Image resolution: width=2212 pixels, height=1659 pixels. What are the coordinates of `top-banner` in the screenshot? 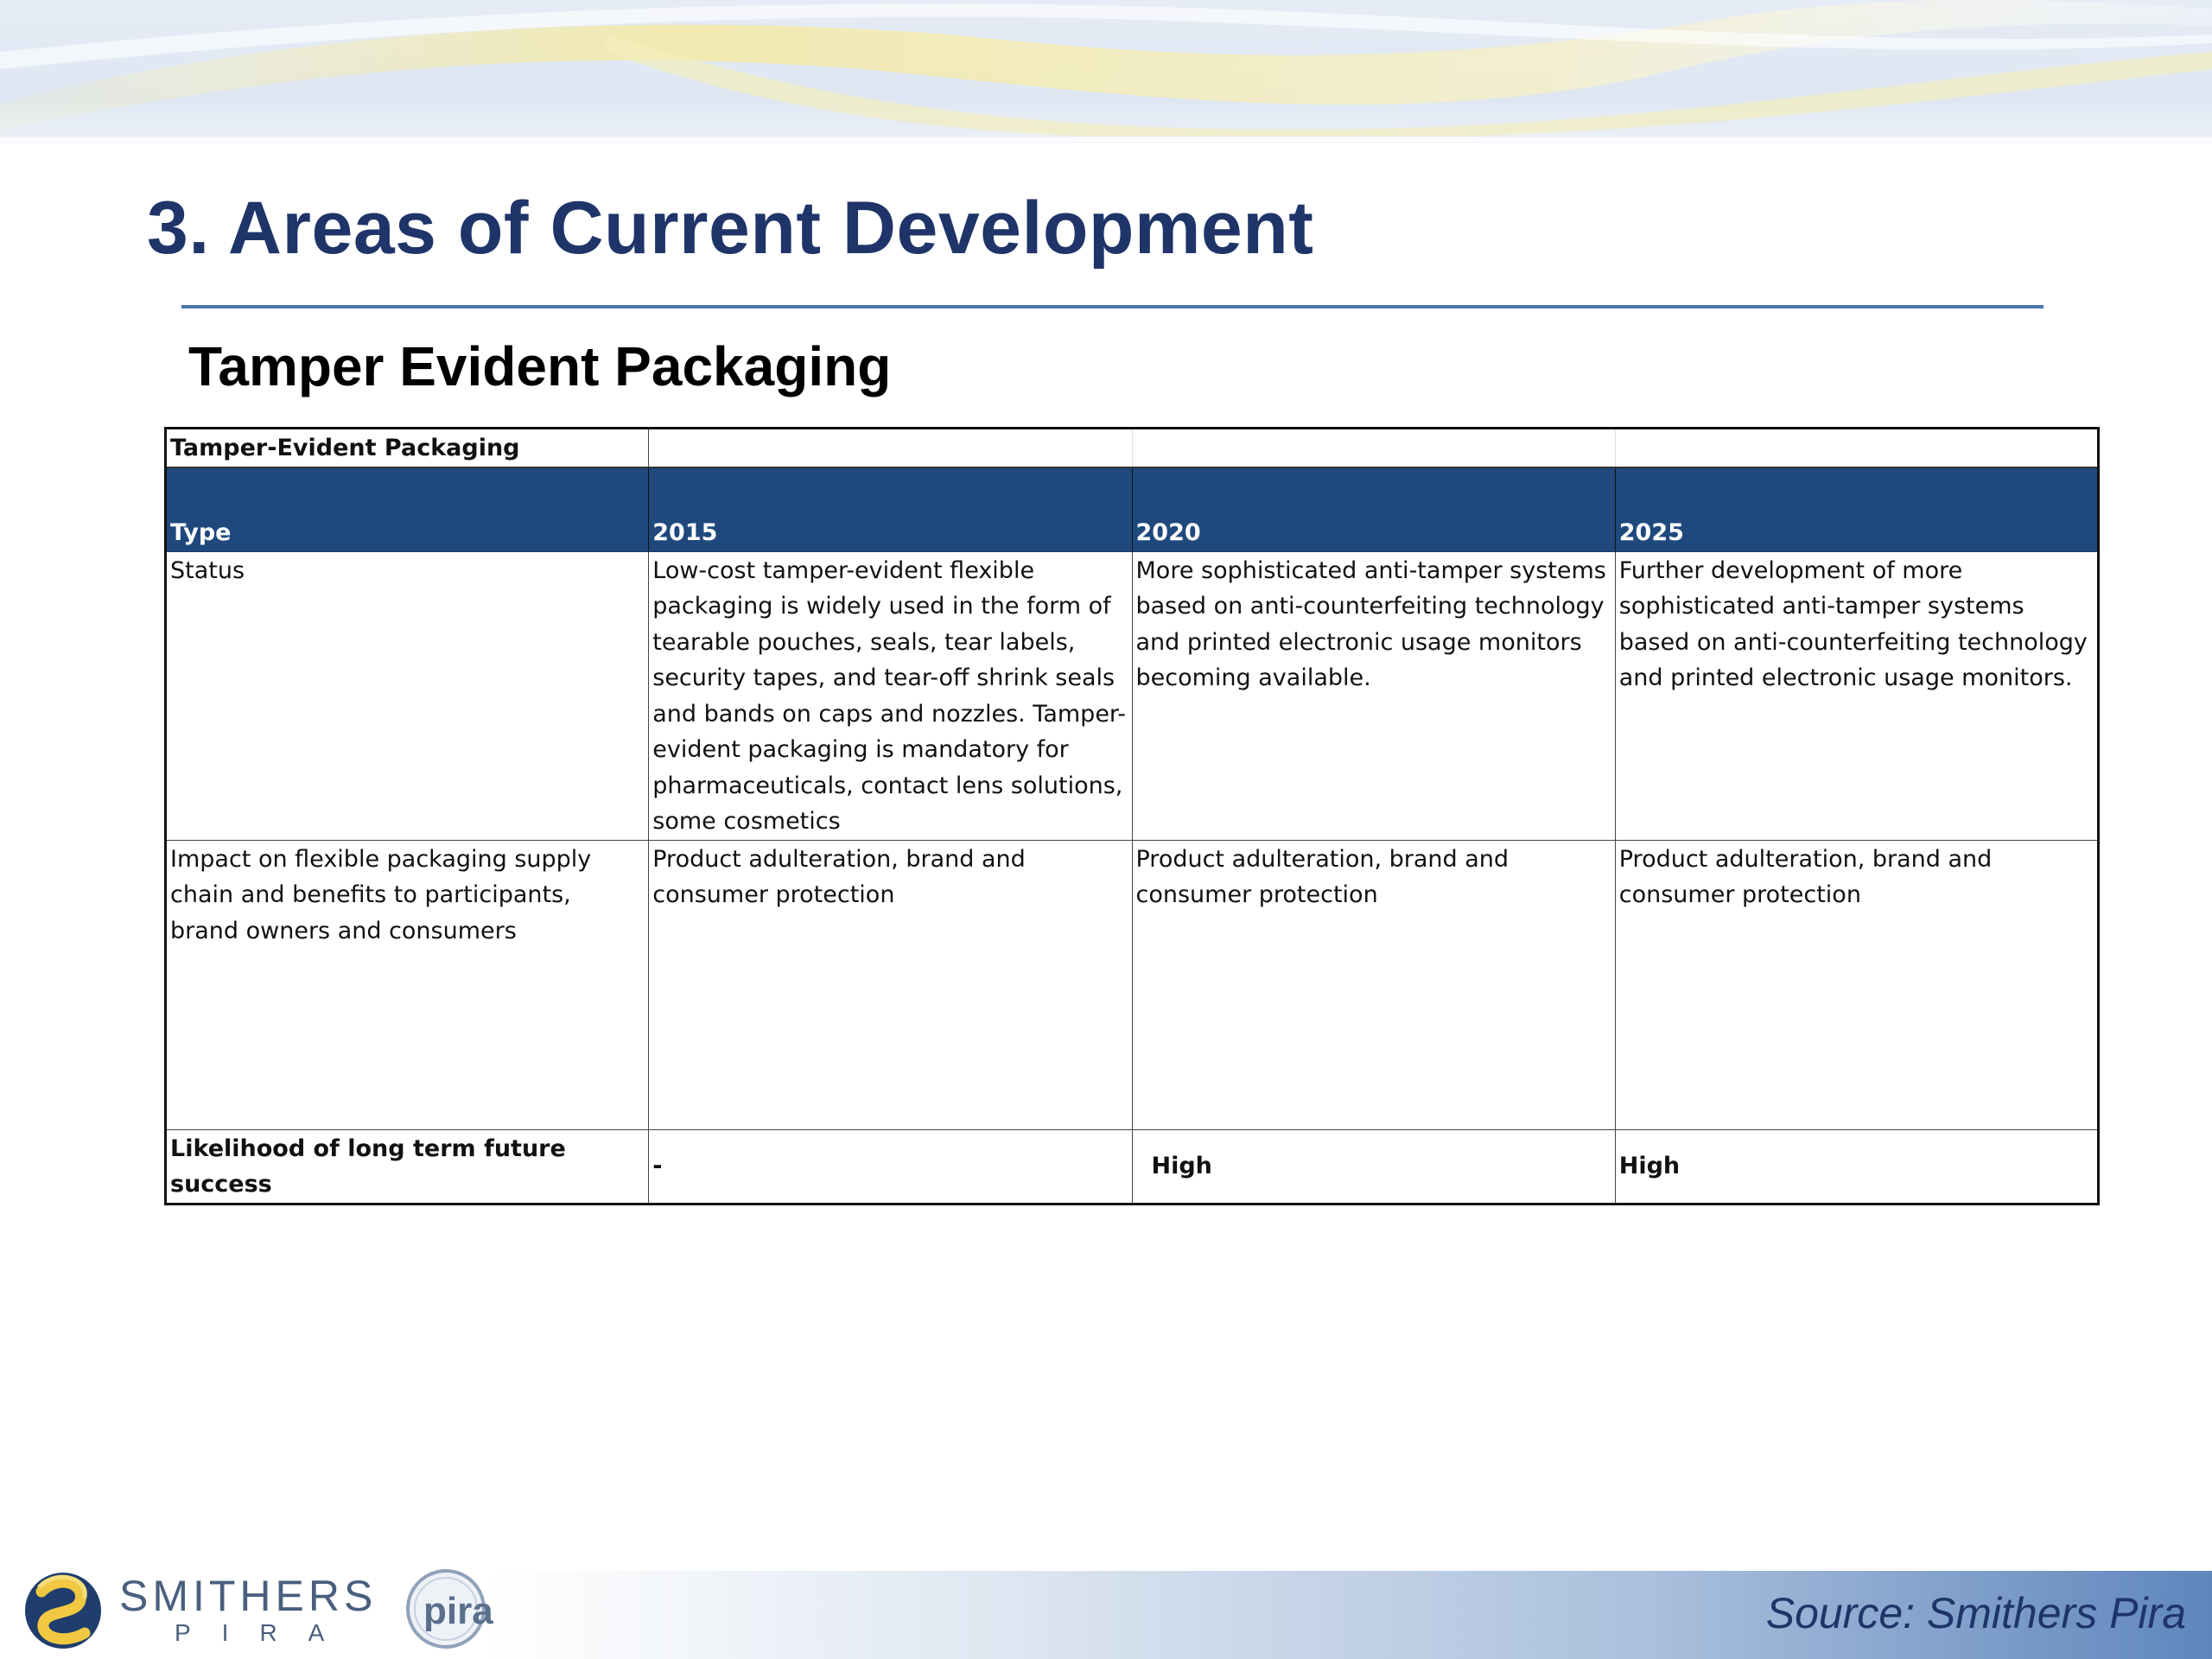 It's located at (1106, 71).